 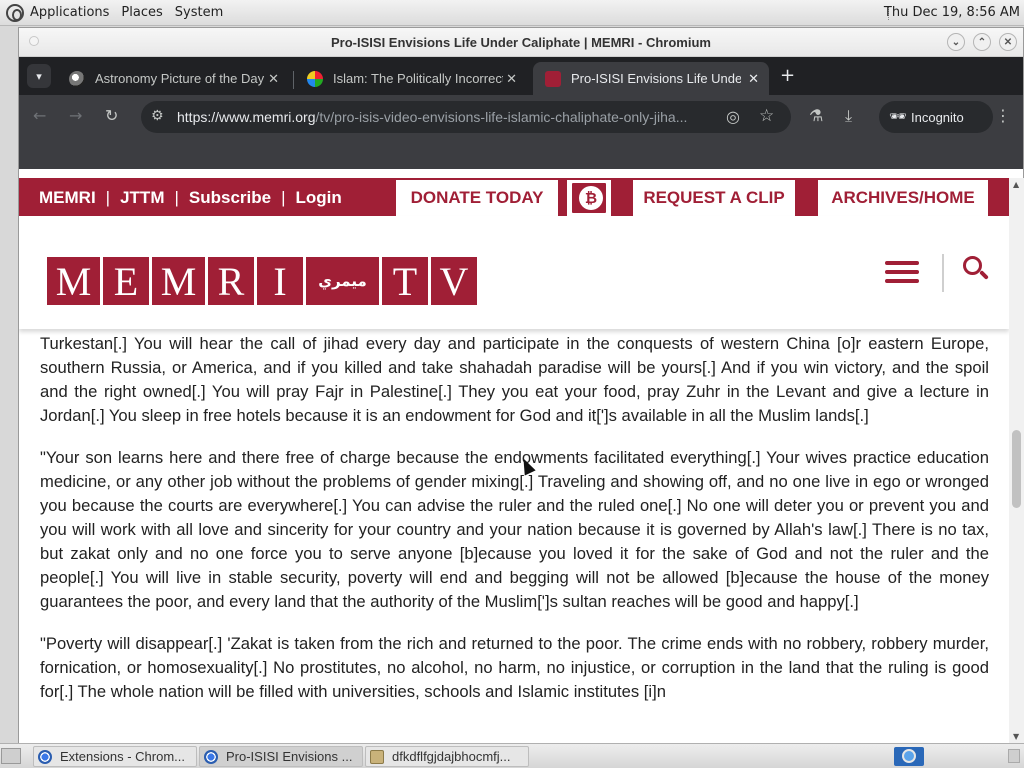 I want to click on tab-search-button: ▾, so click(x=39, y=76).